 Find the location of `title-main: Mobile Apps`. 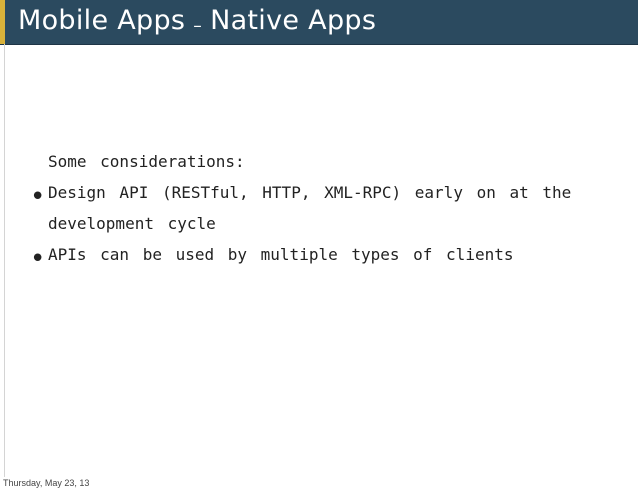

title-main: Mobile Apps is located at coordinates (102, 20).